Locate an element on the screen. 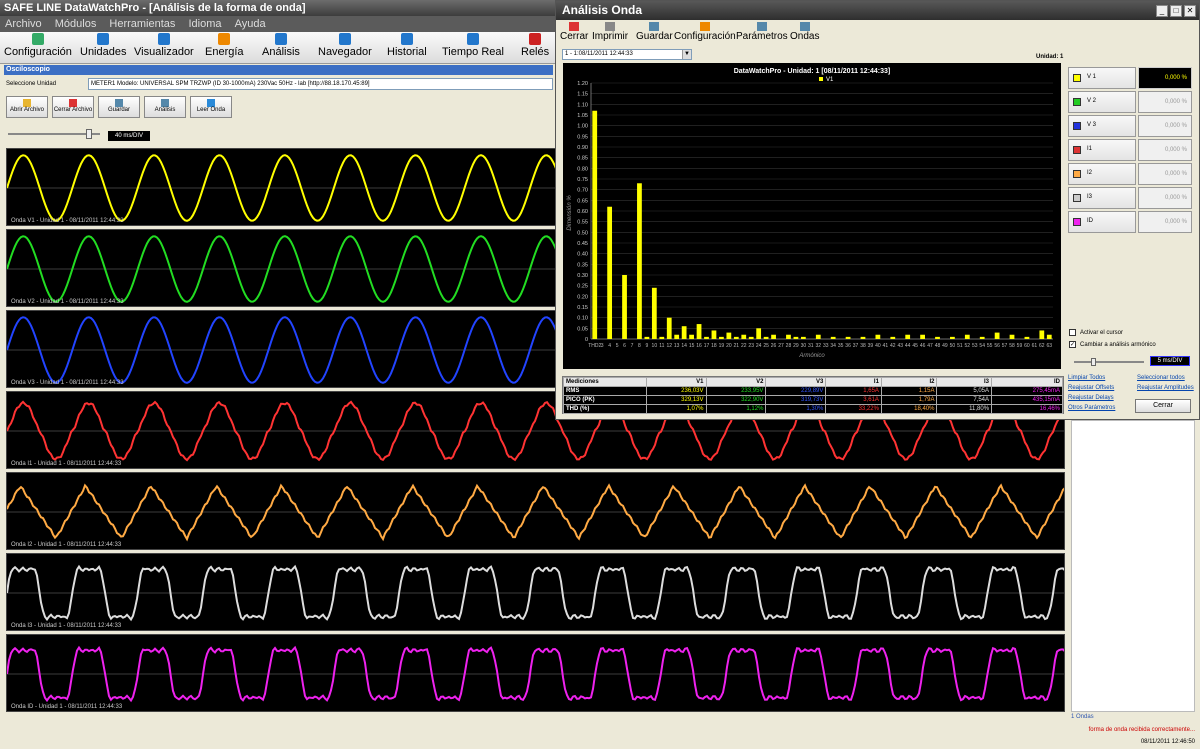 This screenshot has height=749, width=1200. toolbar-history-button: Historial is located at coordinates (407, 48).